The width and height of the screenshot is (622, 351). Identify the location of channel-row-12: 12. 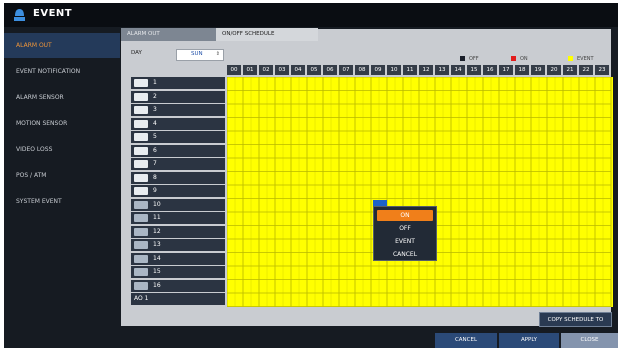
(178, 231).